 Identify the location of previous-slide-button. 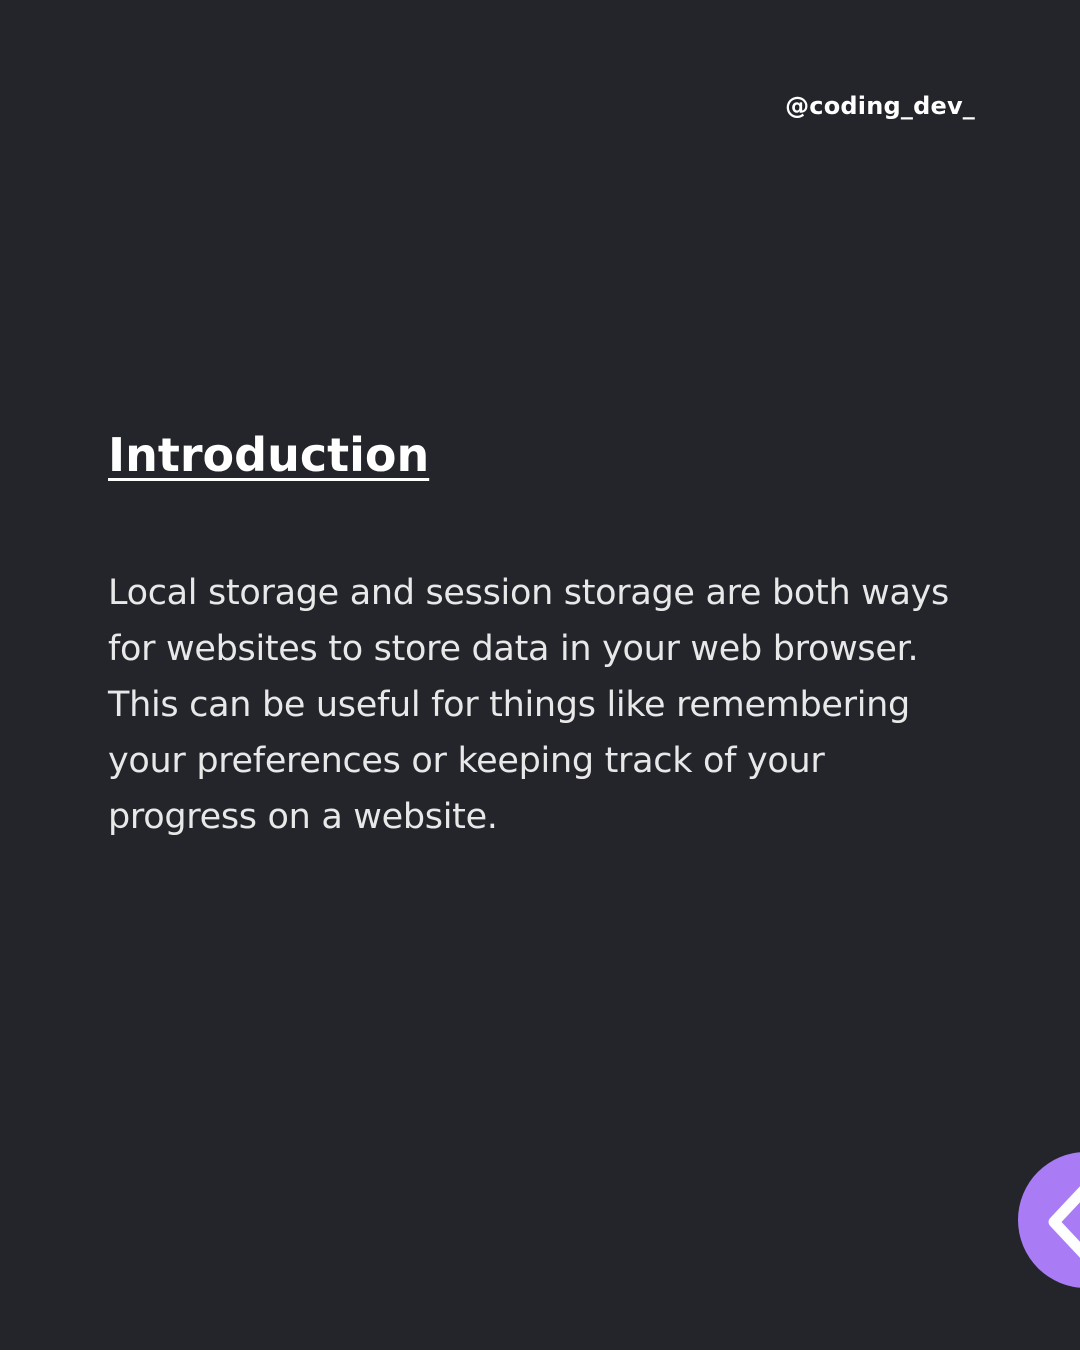
(1049, 1220).